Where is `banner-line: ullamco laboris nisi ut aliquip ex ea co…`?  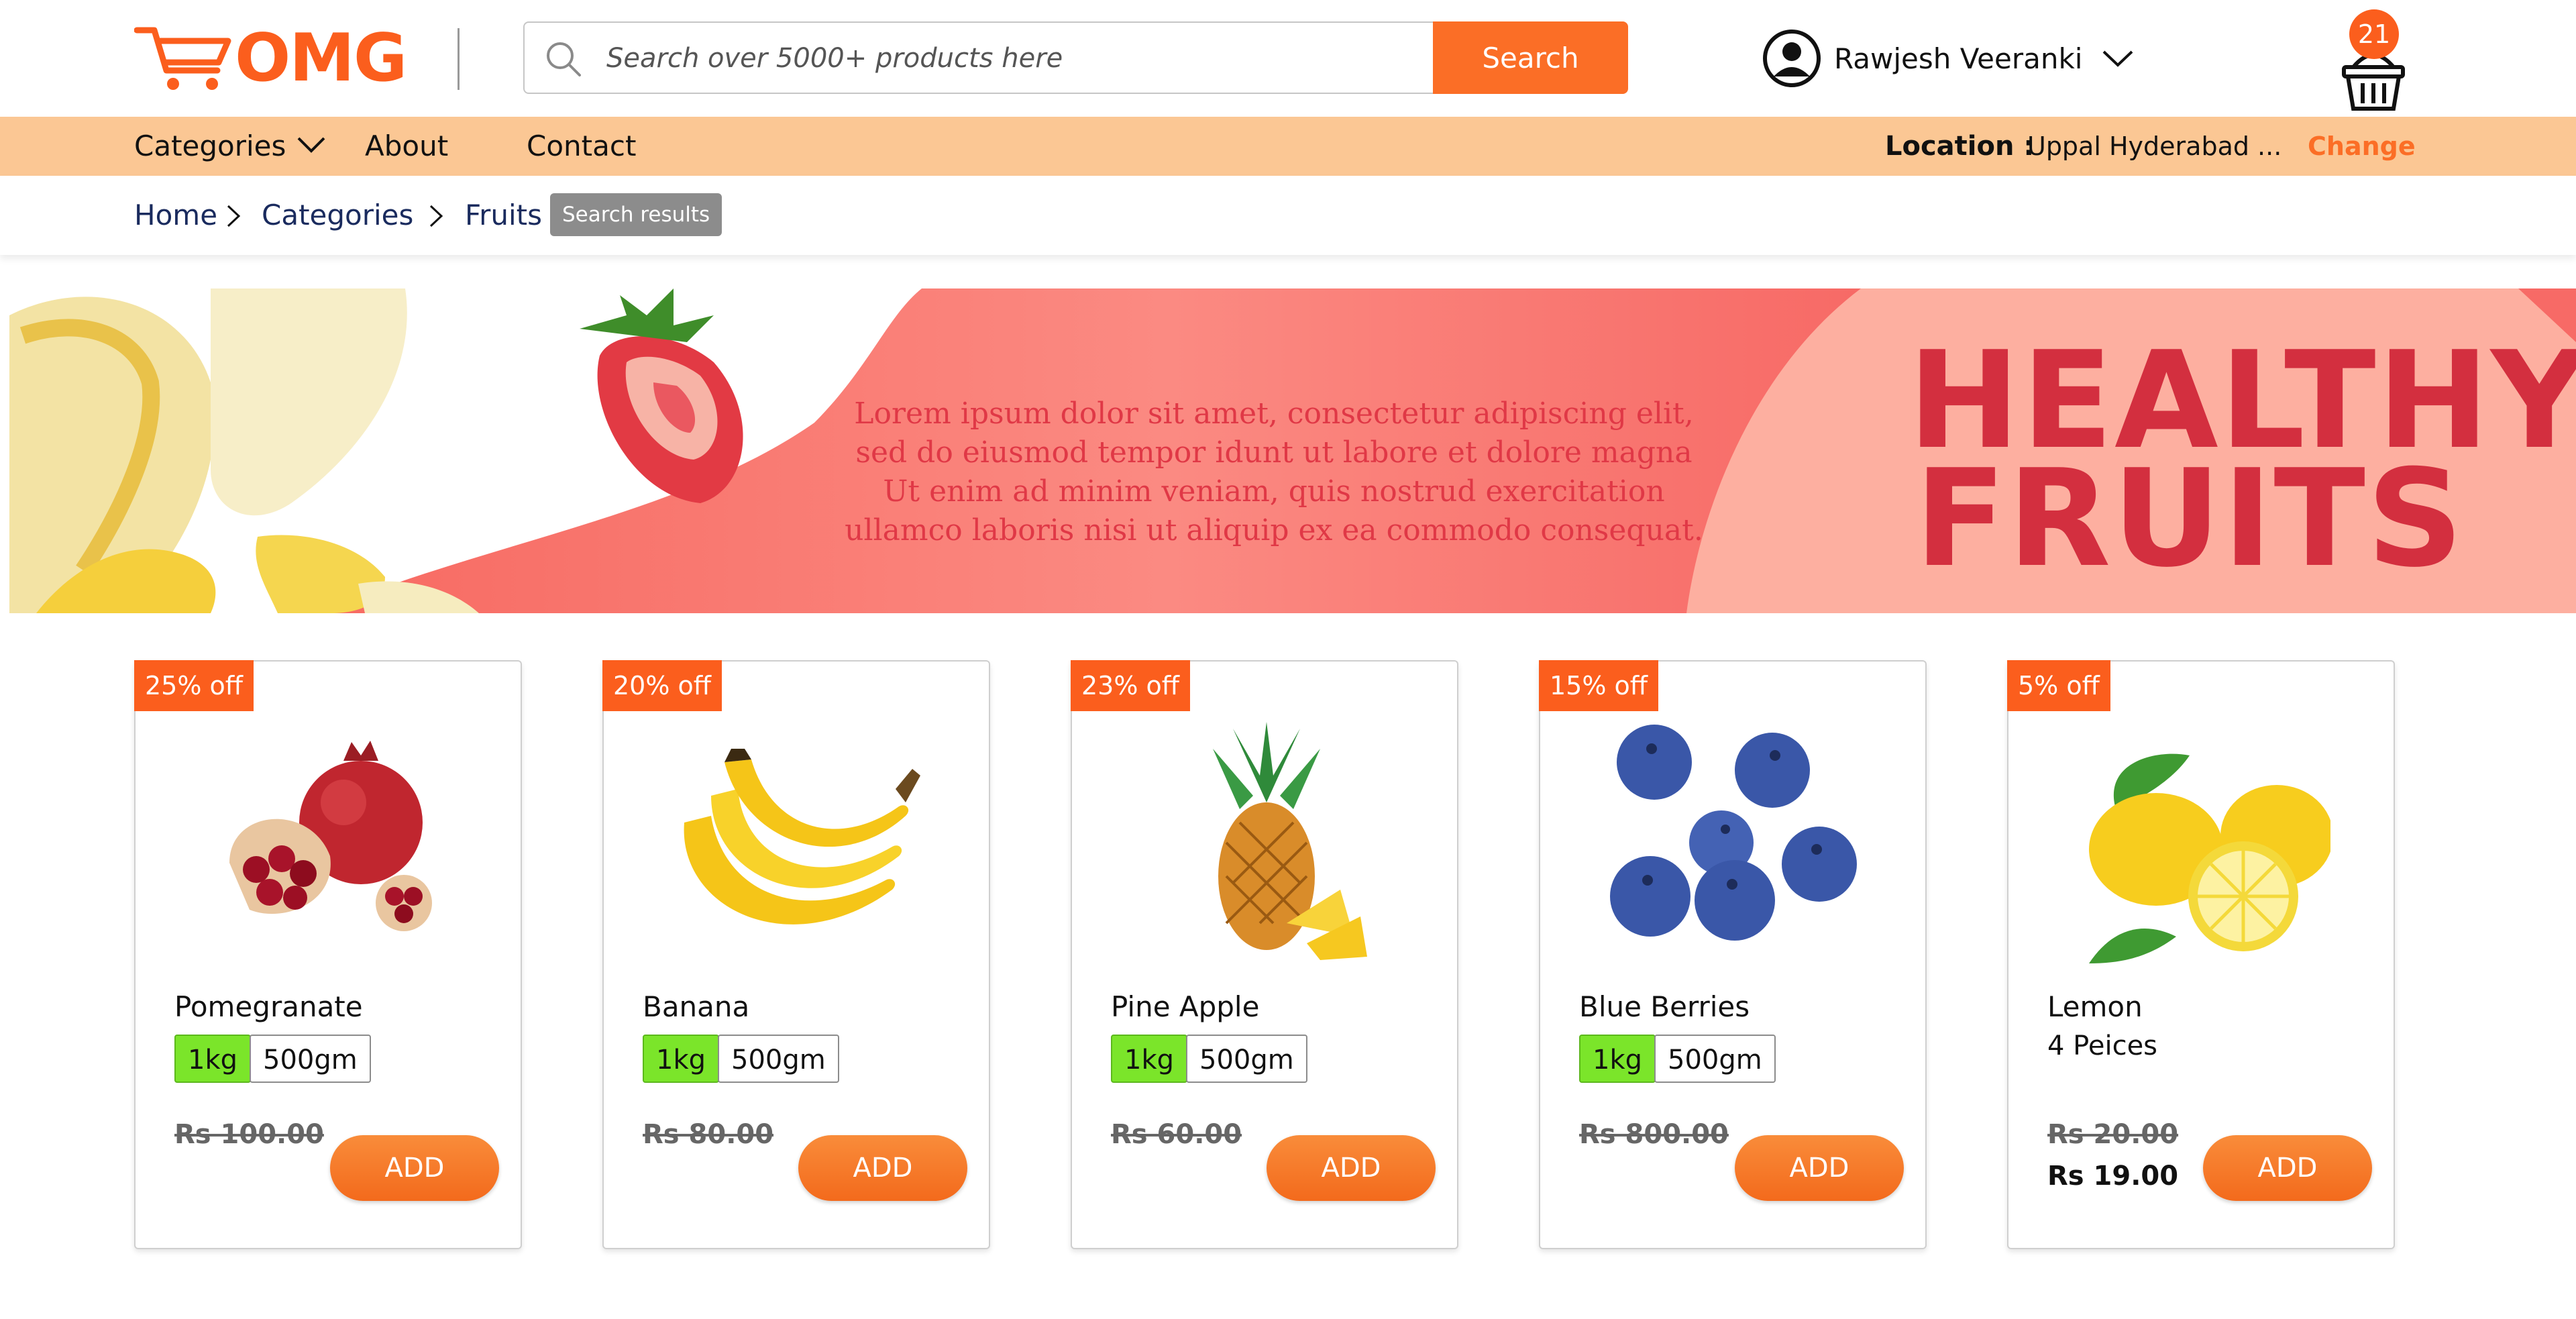
banner-line: ullamco laboris nisi ut aliquip ex ea co… is located at coordinates (1274, 530).